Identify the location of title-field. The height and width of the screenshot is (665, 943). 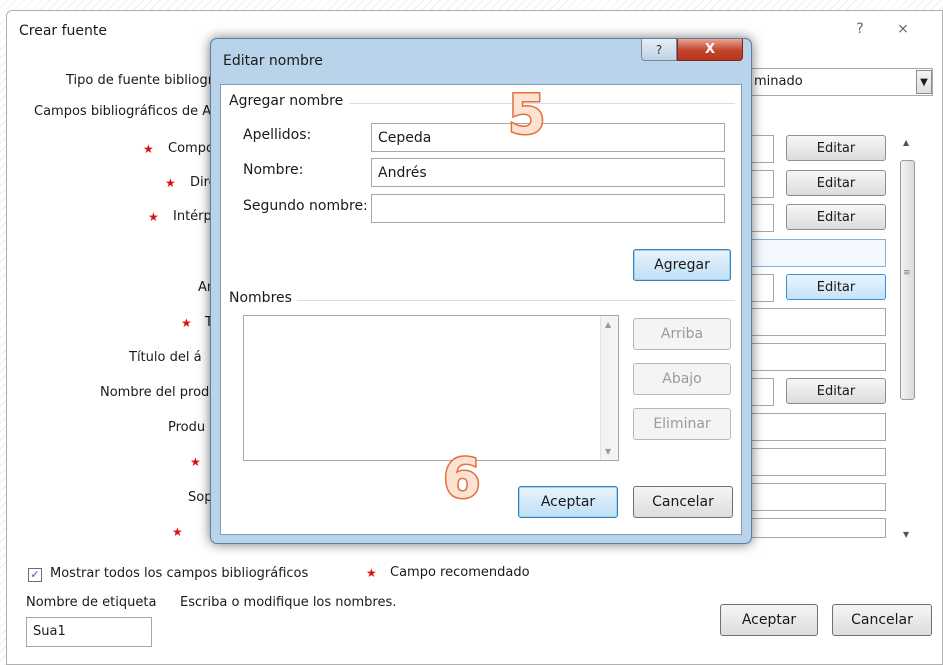
(817, 322).